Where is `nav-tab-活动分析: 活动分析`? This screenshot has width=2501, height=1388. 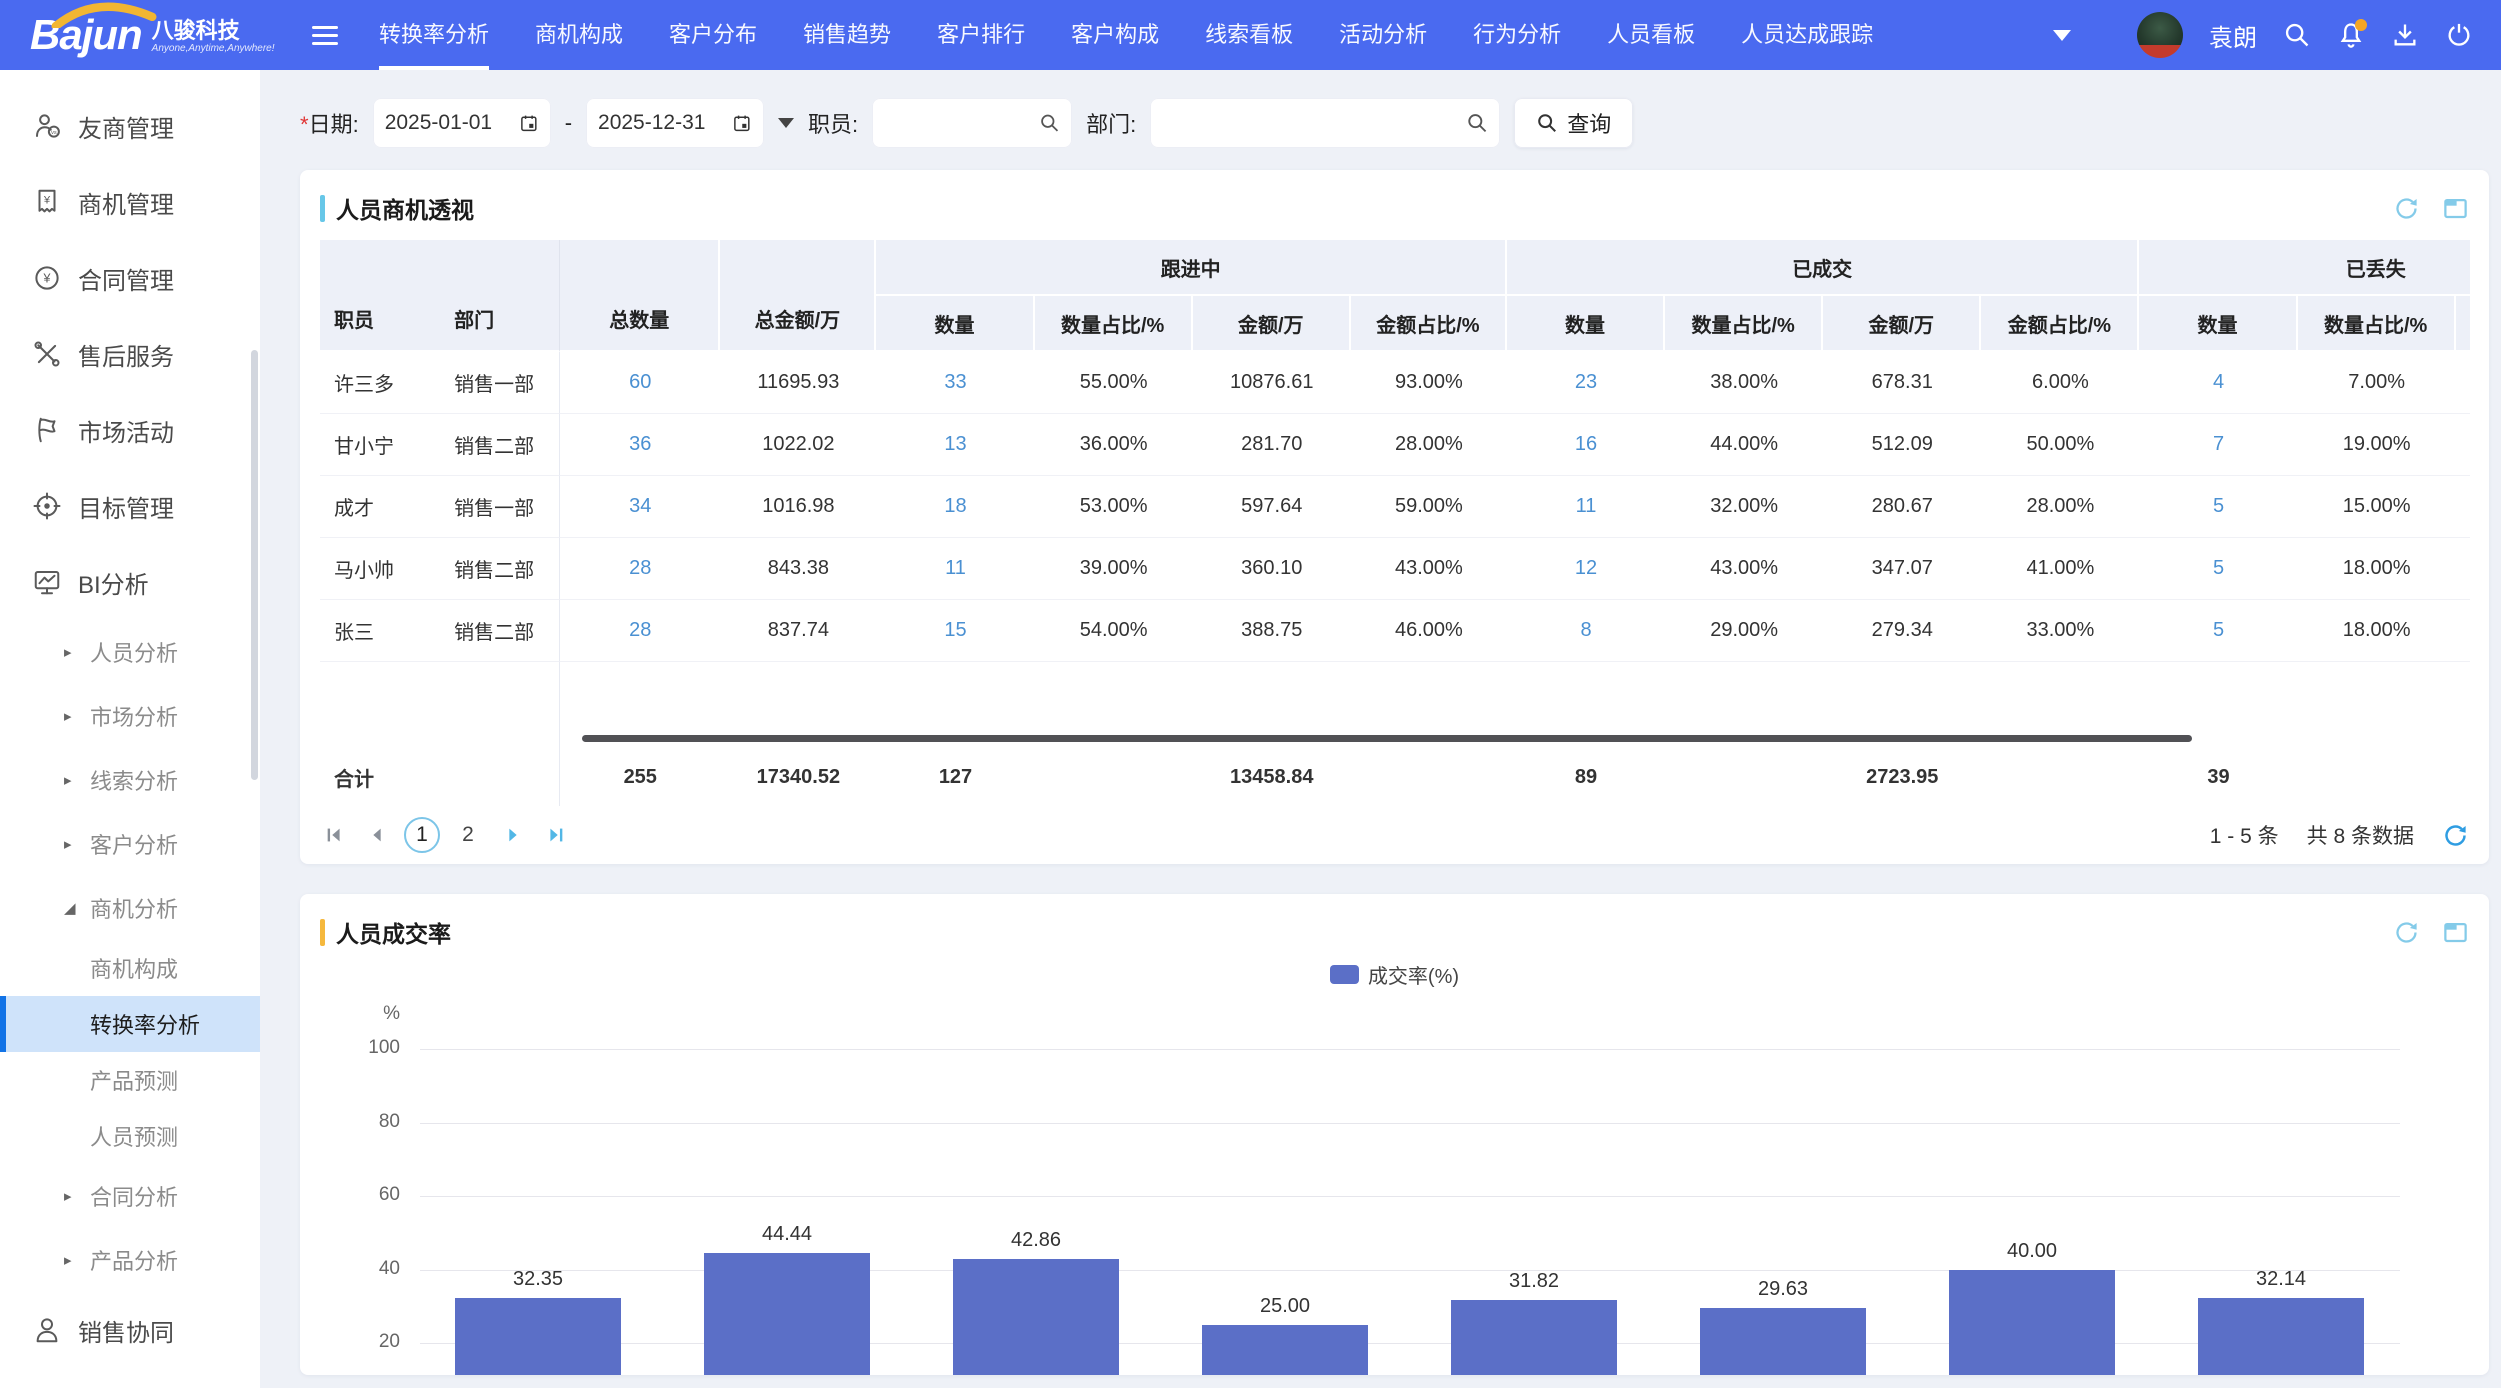
nav-tab-活动分析: 活动分析 is located at coordinates (1383, 35).